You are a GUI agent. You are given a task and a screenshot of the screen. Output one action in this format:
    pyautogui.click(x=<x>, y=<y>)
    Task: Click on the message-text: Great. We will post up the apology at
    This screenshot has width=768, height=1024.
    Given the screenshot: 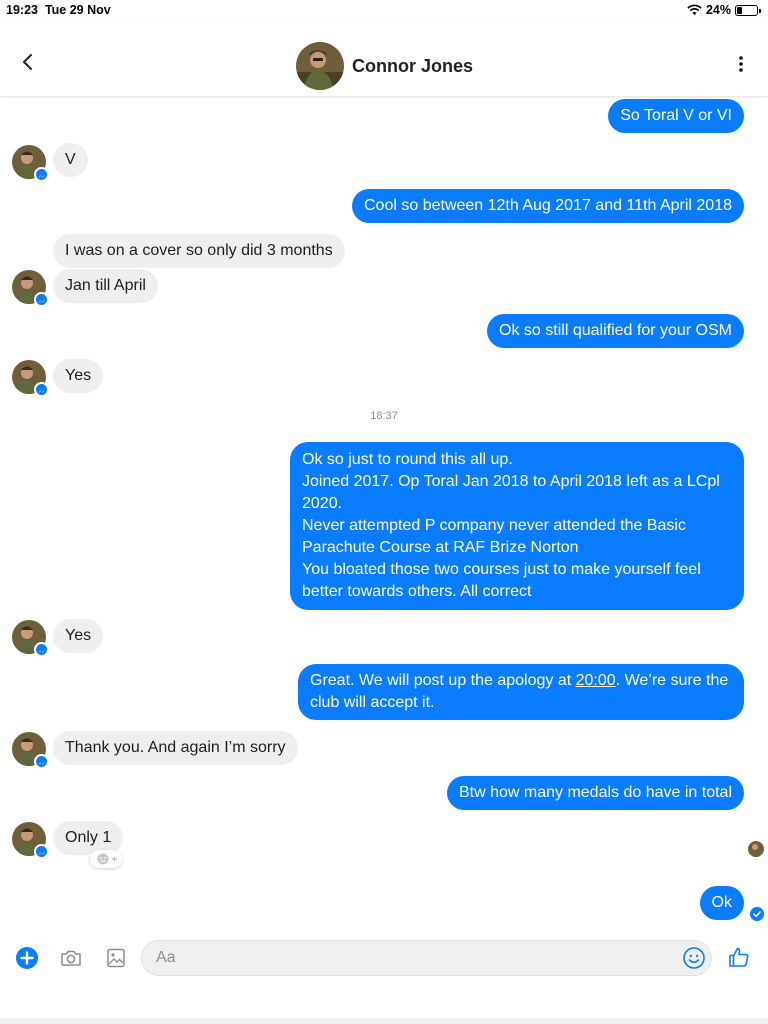 What is the action you would take?
    pyautogui.click(x=443, y=680)
    